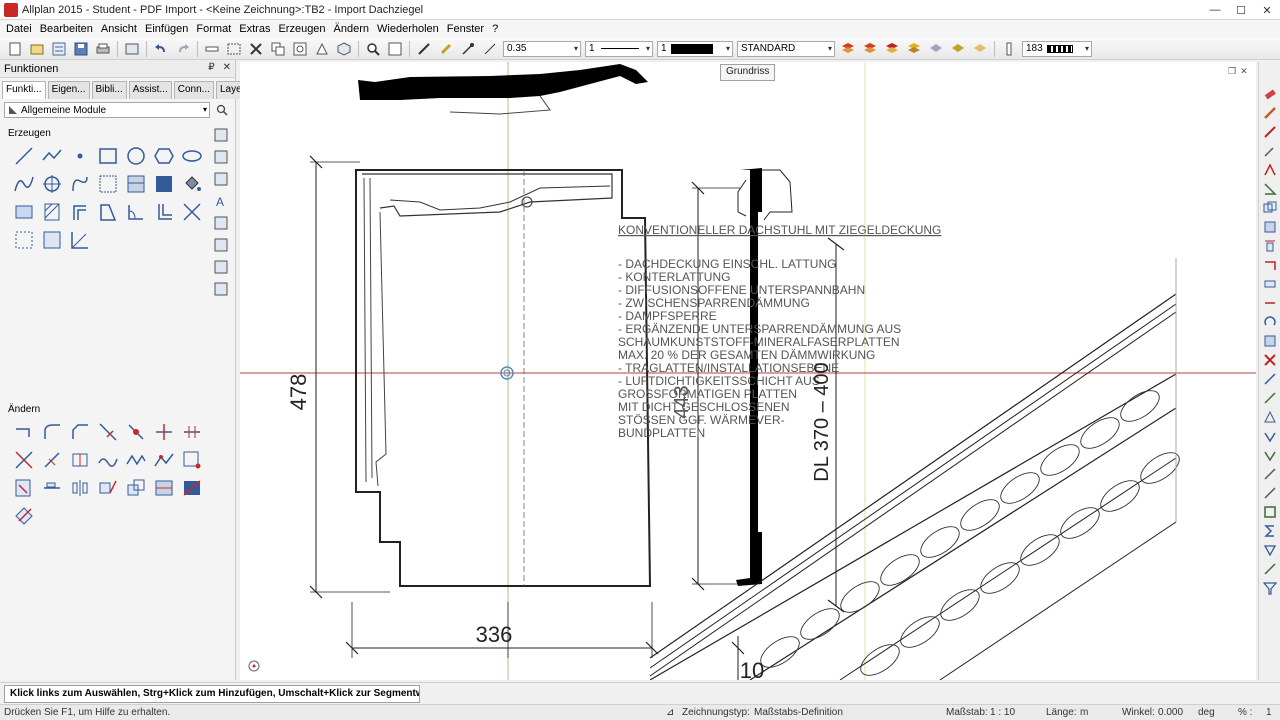 Image resolution: width=1280 pixels, height=720 pixels. I want to click on image-area-icon, so click(24, 212).